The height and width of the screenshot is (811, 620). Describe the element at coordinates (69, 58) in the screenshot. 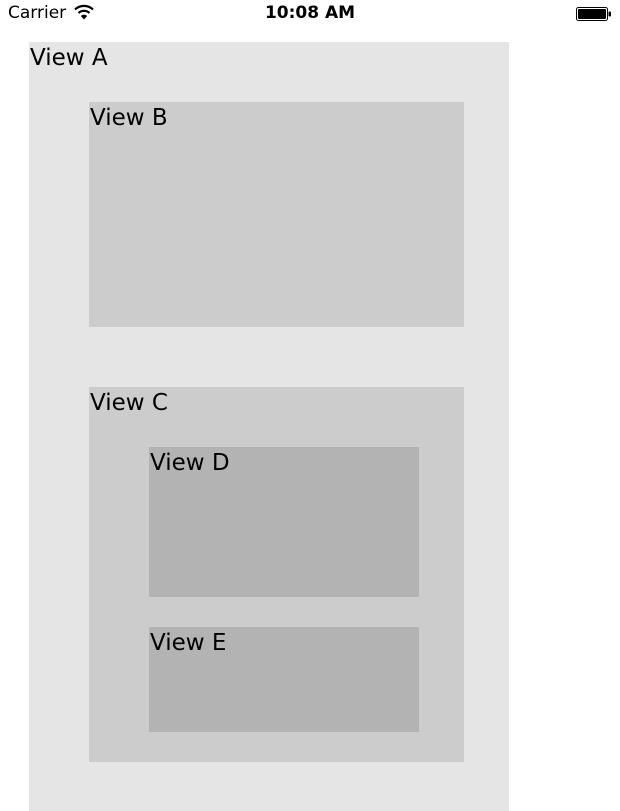

I see `view-a-label: View A` at that location.